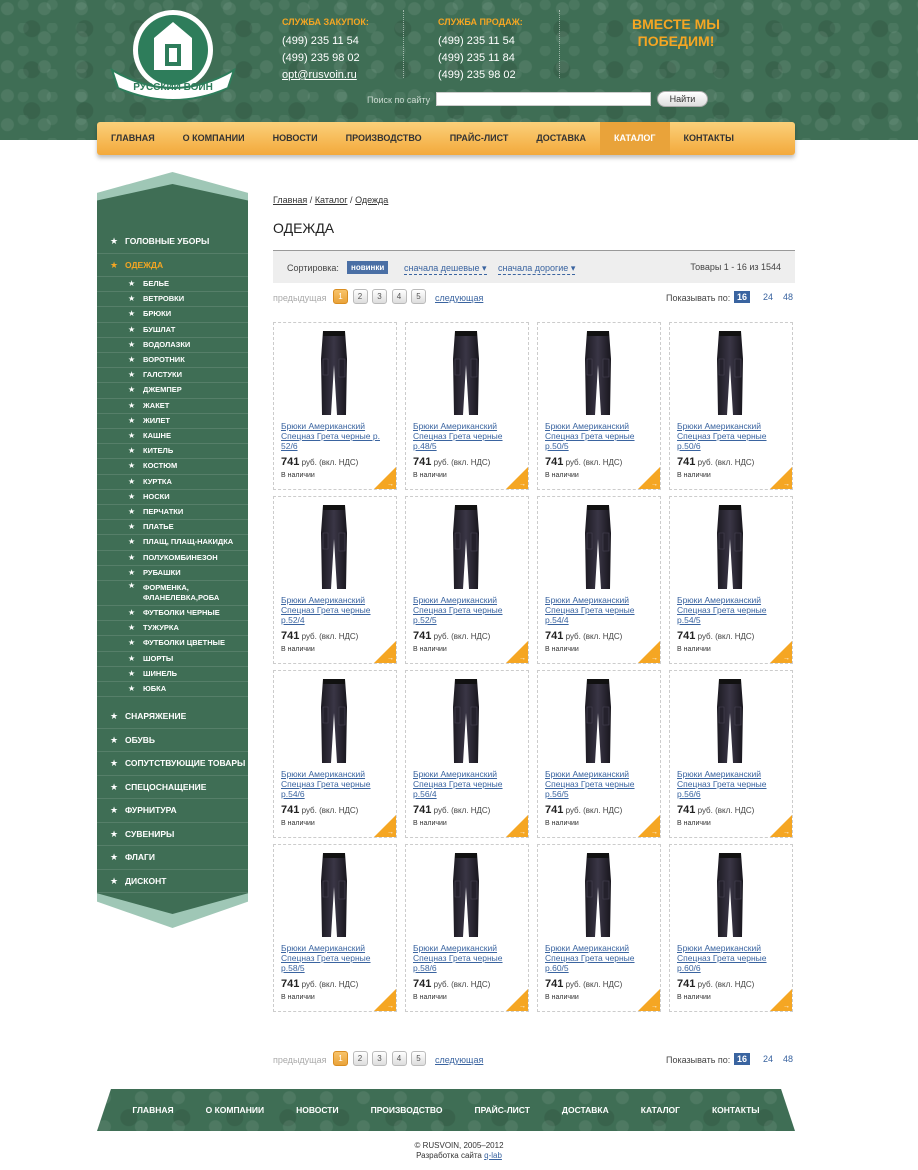  What do you see at coordinates (172, 242) in the screenshot?
I see `sidebar-category: ★ ГОЛОВНЫЕ УБОРЫ` at bounding box center [172, 242].